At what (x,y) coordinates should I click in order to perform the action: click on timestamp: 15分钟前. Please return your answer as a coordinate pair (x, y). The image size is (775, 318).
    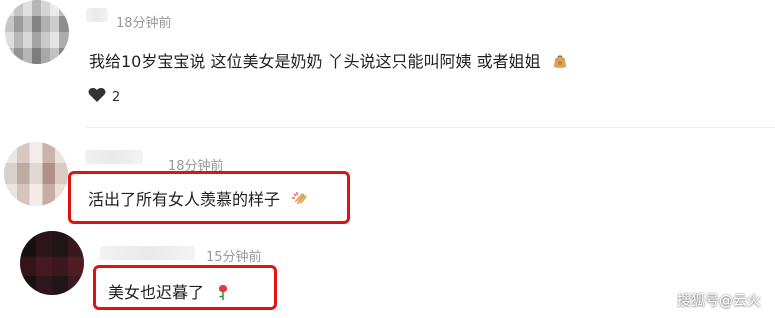
    Looking at the image, I should click on (234, 257).